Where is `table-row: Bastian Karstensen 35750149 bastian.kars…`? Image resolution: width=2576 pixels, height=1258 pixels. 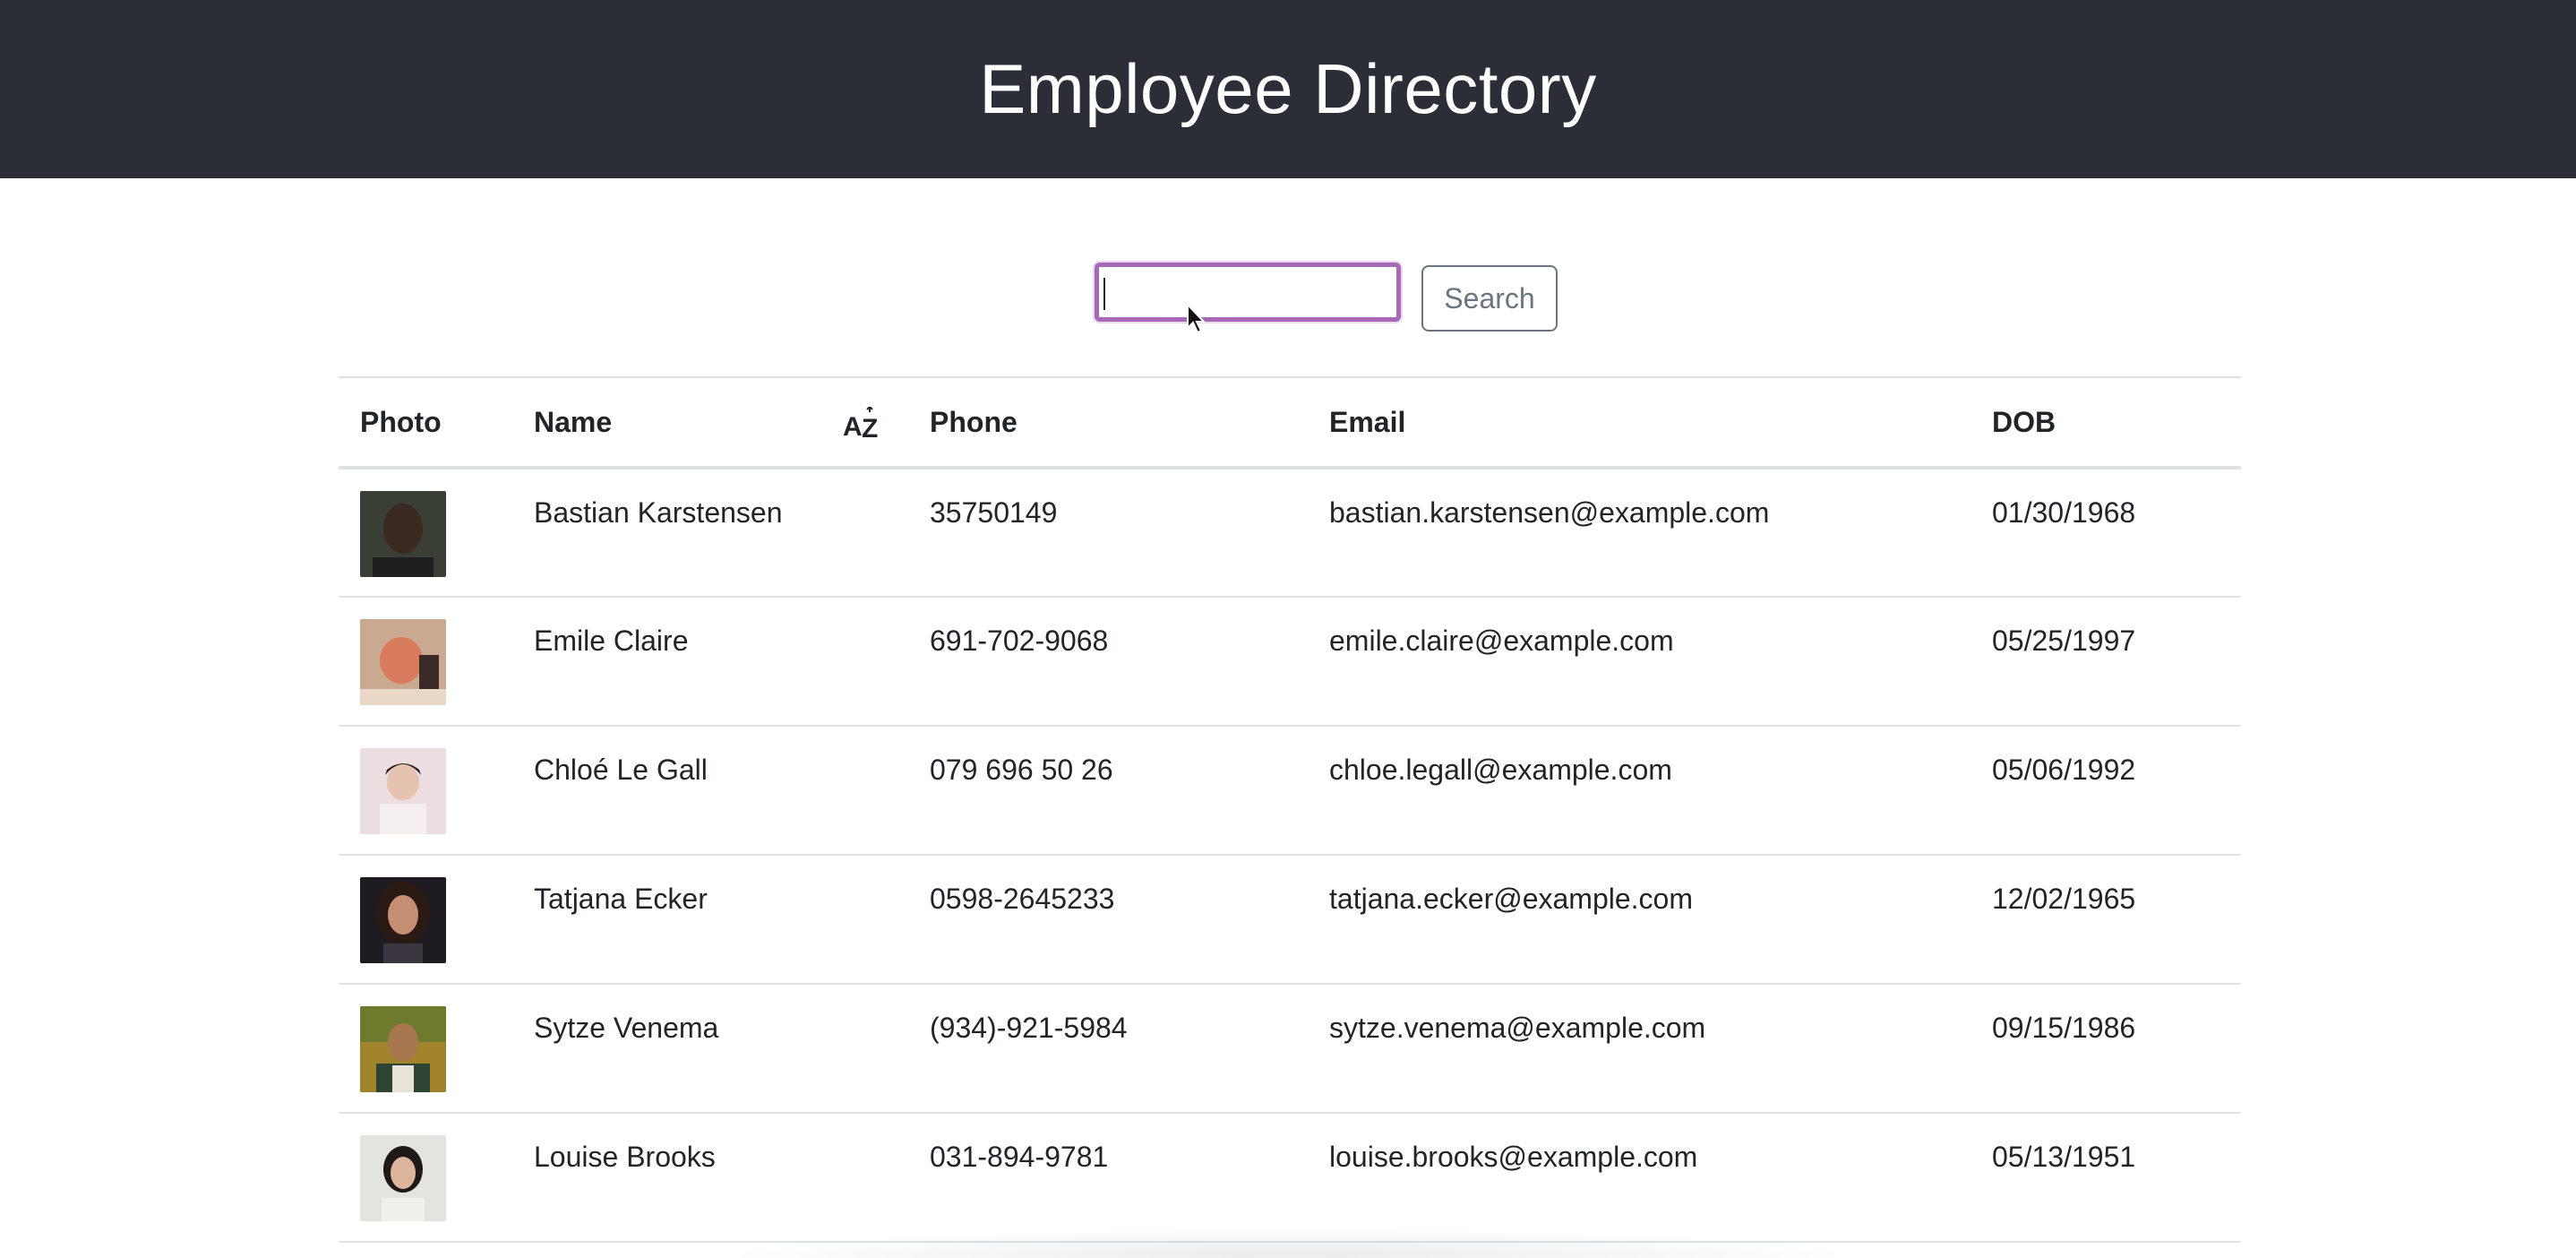
table-row: Bastian Karstensen 35750149 bastian.kars… is located at coordinates (1290, 533).